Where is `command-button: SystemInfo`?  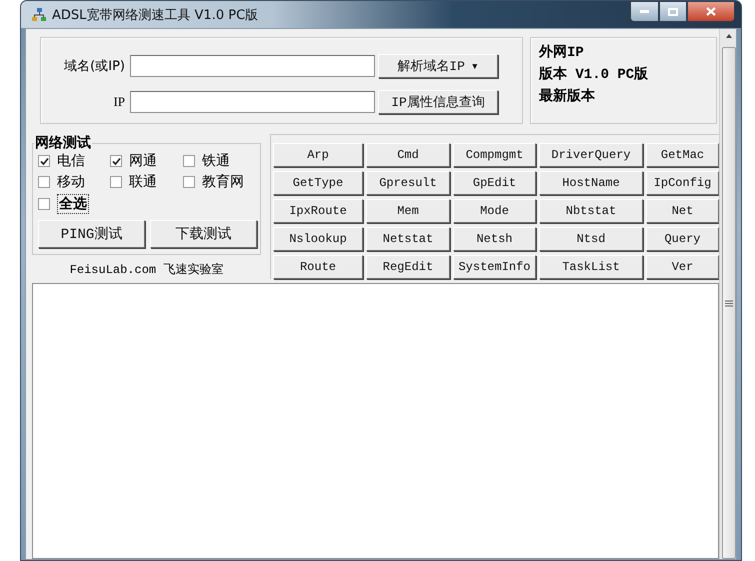
command-button: SystemInfo is located at coordinates (494, 267).